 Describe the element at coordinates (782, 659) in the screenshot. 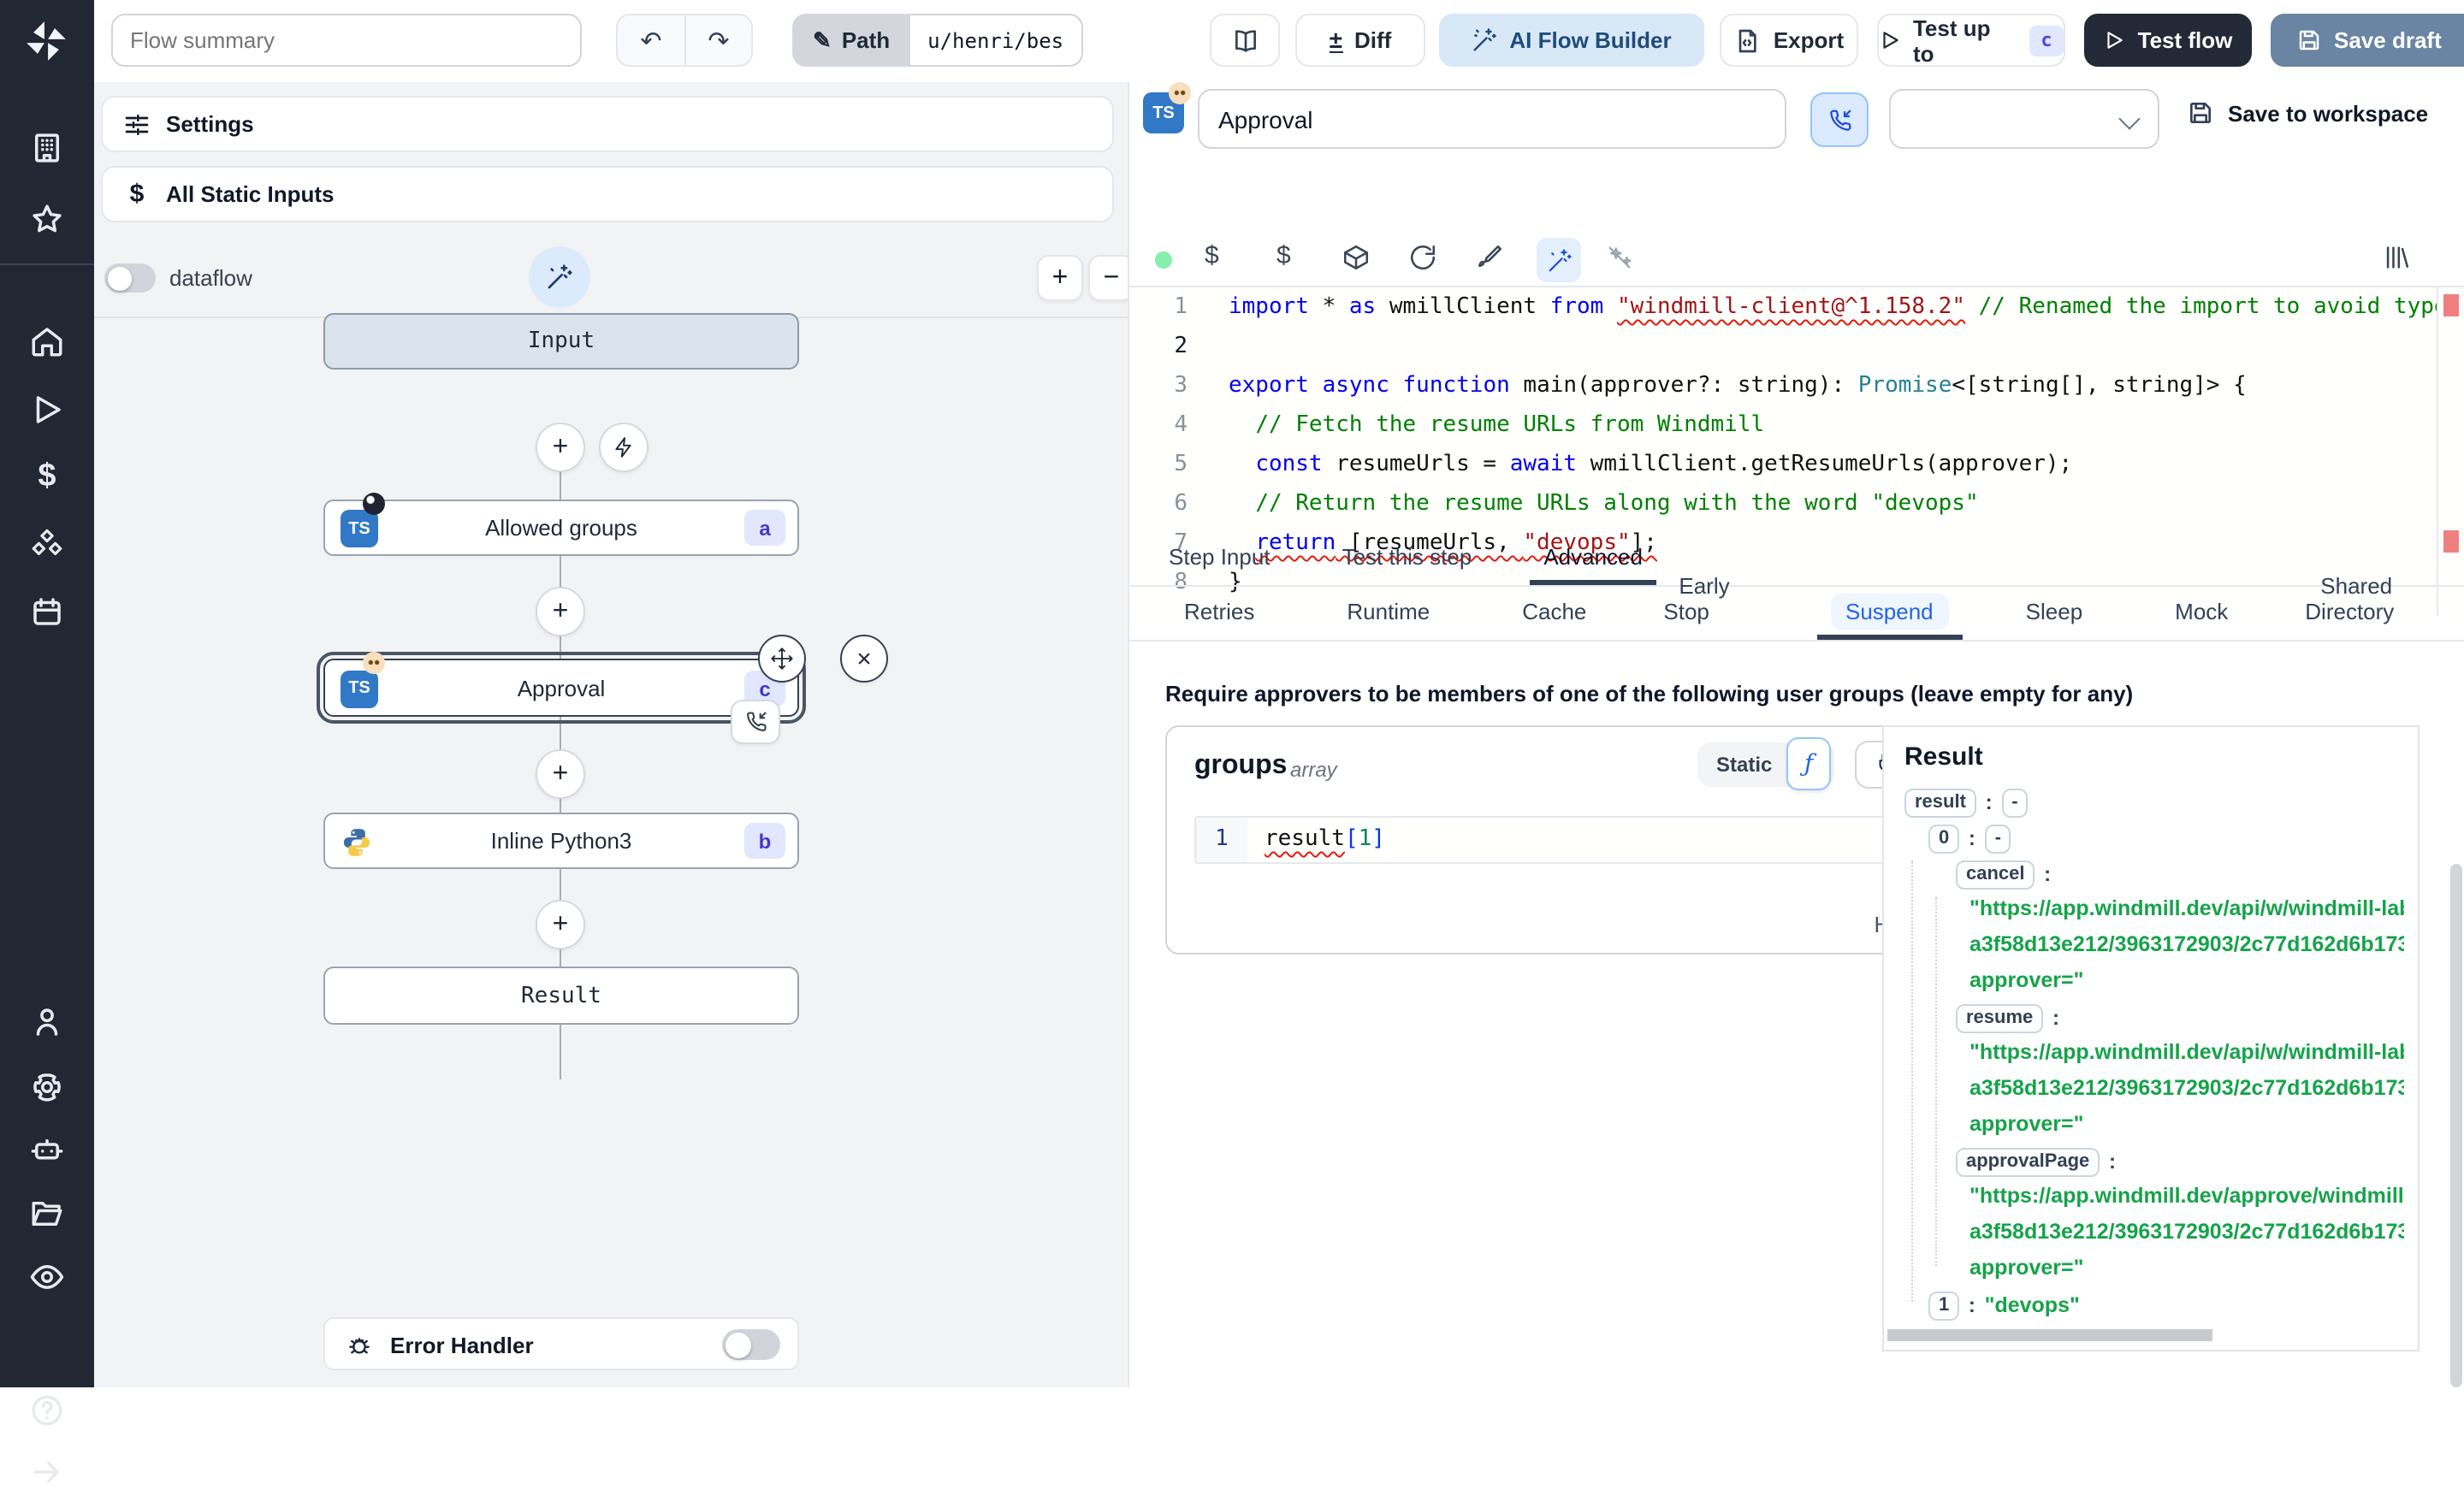

I see `move-step-button` at that location.